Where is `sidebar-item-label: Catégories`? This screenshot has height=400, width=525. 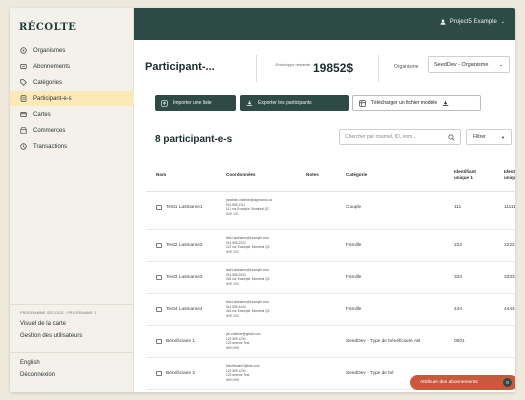 sidebar-item-label: Catégories is located at coordinates (48, 82).